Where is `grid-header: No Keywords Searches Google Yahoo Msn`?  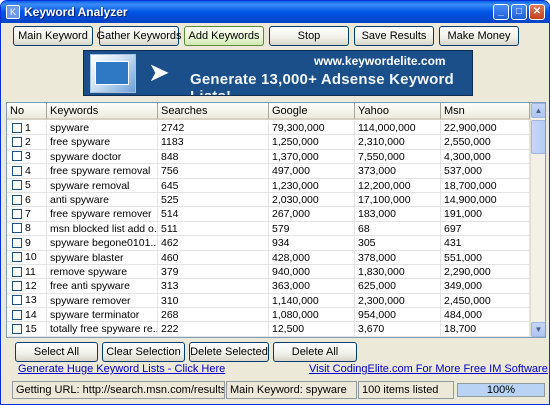 grid-header: No Keywords Searches Google Yahoo Msn is located at coordinates (268, 111).